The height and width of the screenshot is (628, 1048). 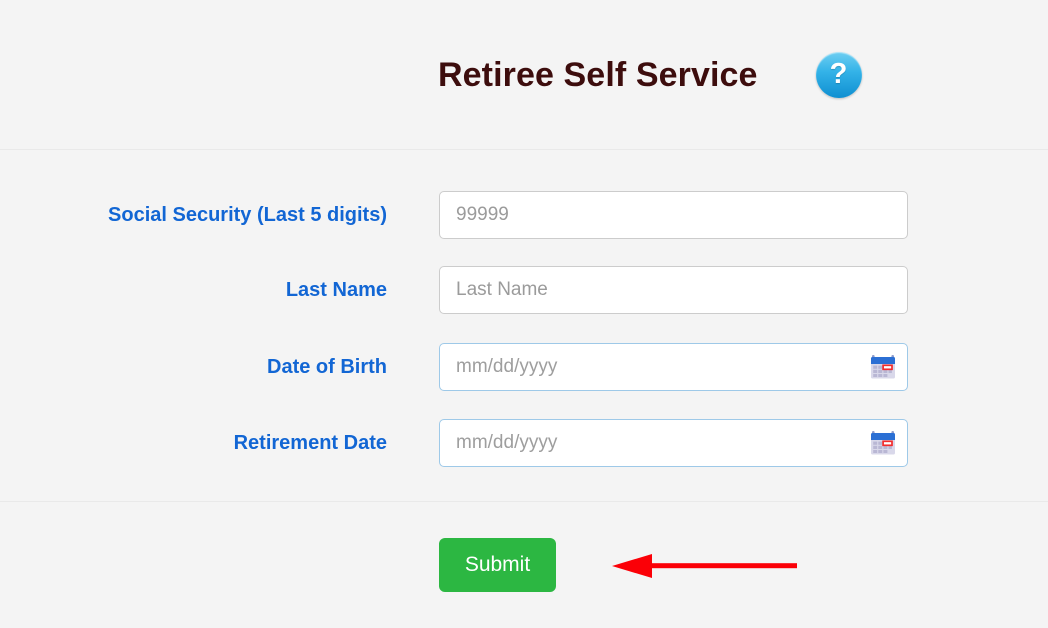 I want to click on form-row-date-of-birth: Date of Birth, so click(x=524, y=367).